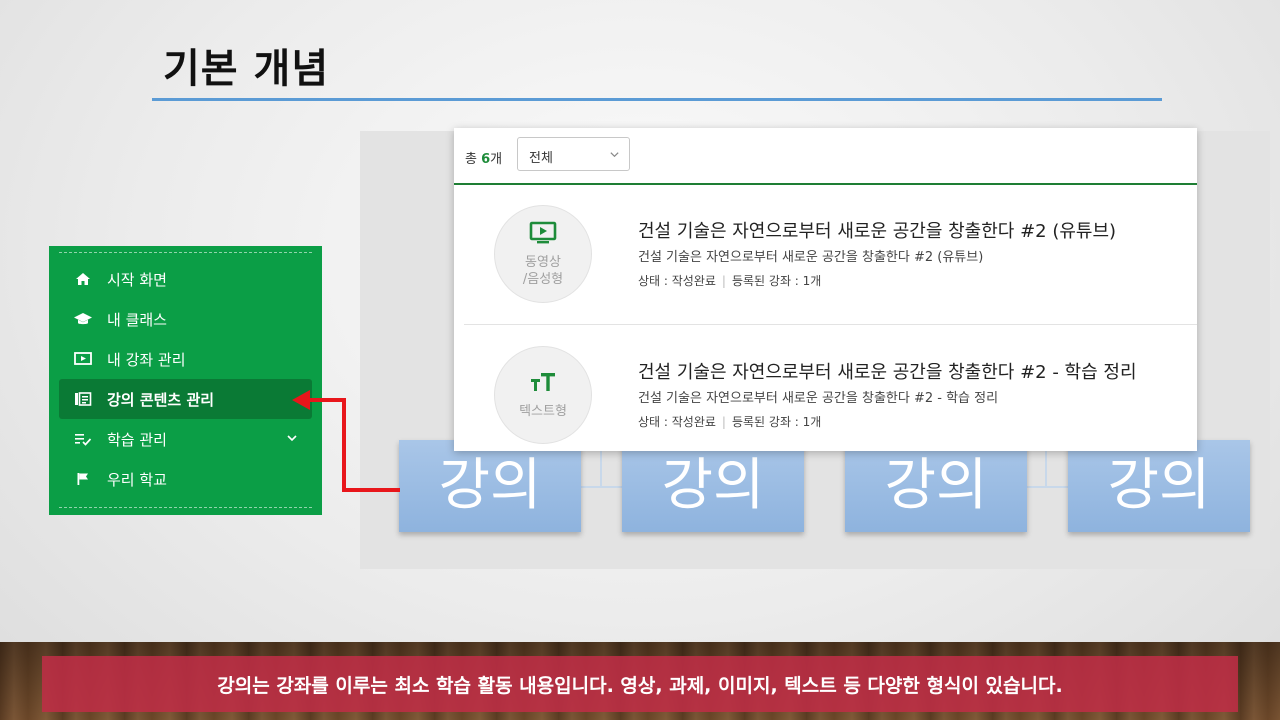 This screenshot has width=1280, height=720. What do you see at coordinates (573, 154) in the screenshot?
I see `type-filter-select: 전체` at bounding box center [573, 154].